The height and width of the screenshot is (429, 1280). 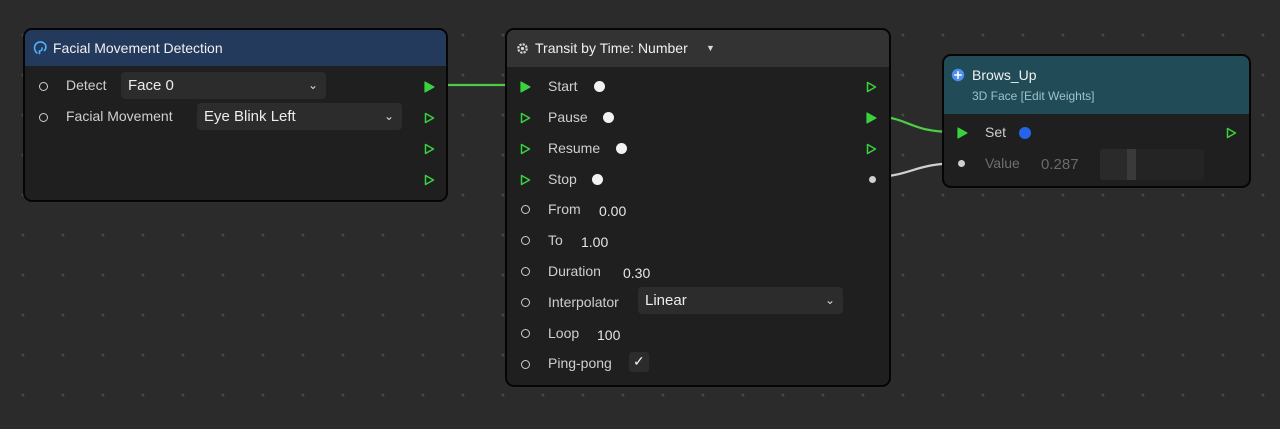 I want to click on interpolator-label: Interpolator, so click(x=583, y=302).